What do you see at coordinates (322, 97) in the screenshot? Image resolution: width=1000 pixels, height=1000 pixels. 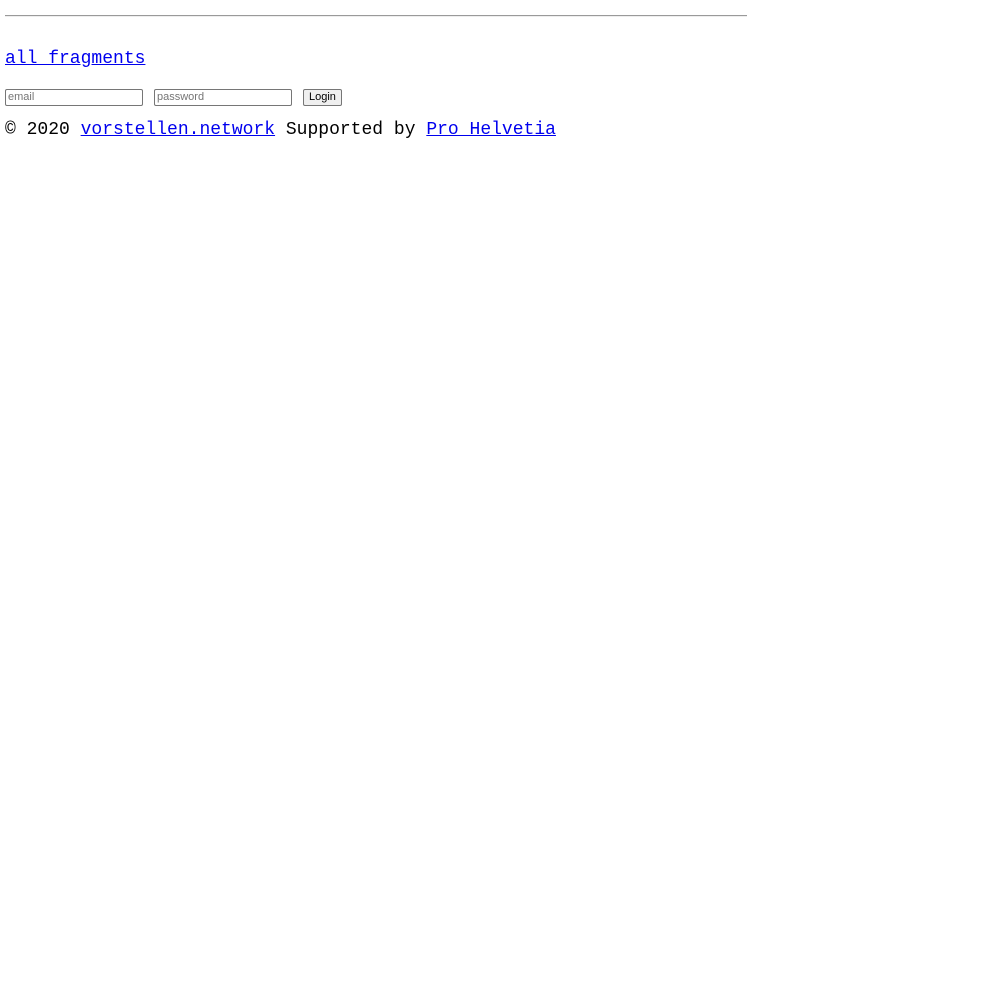 I see `login-button: Login` at bounding box center [322, 97].